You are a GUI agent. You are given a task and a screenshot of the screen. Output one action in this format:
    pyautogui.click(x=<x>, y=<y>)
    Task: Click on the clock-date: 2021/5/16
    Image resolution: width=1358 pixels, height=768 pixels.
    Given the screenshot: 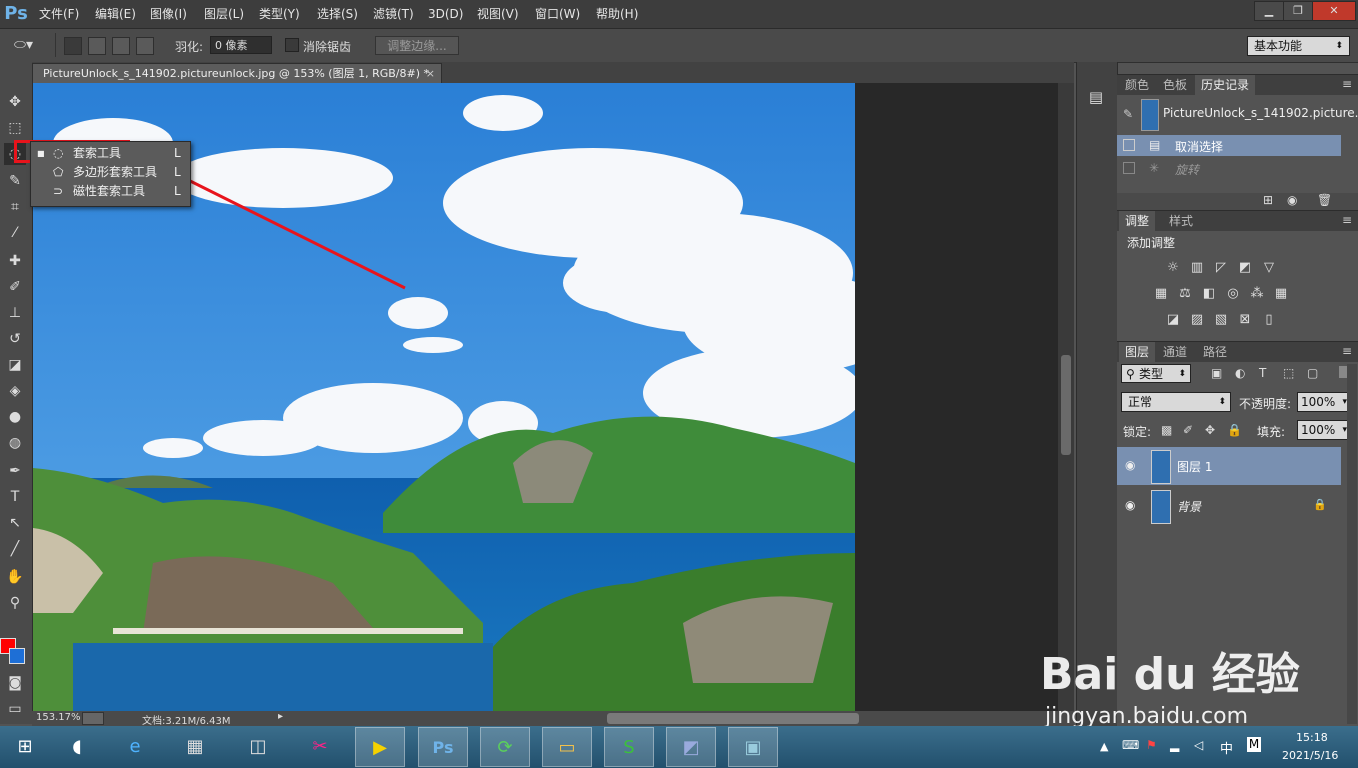 What is the action you would take?
    pyautogui.click(x=1310, y=755)
    